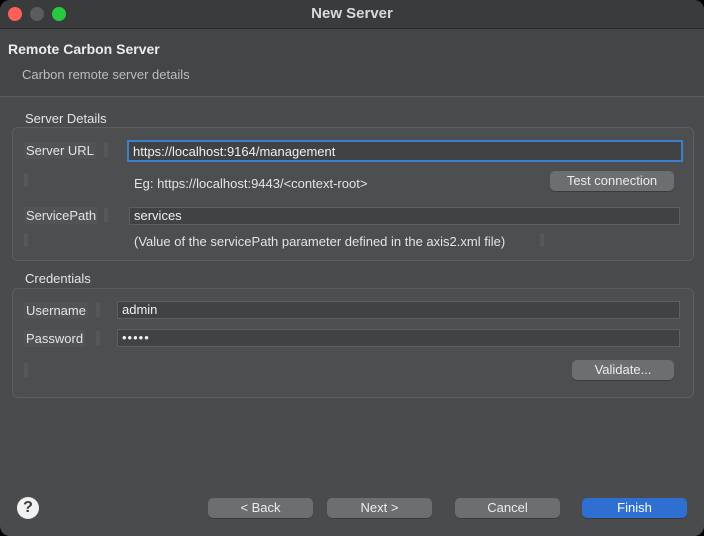  I want to click on service-path-input, so click(404, 216).